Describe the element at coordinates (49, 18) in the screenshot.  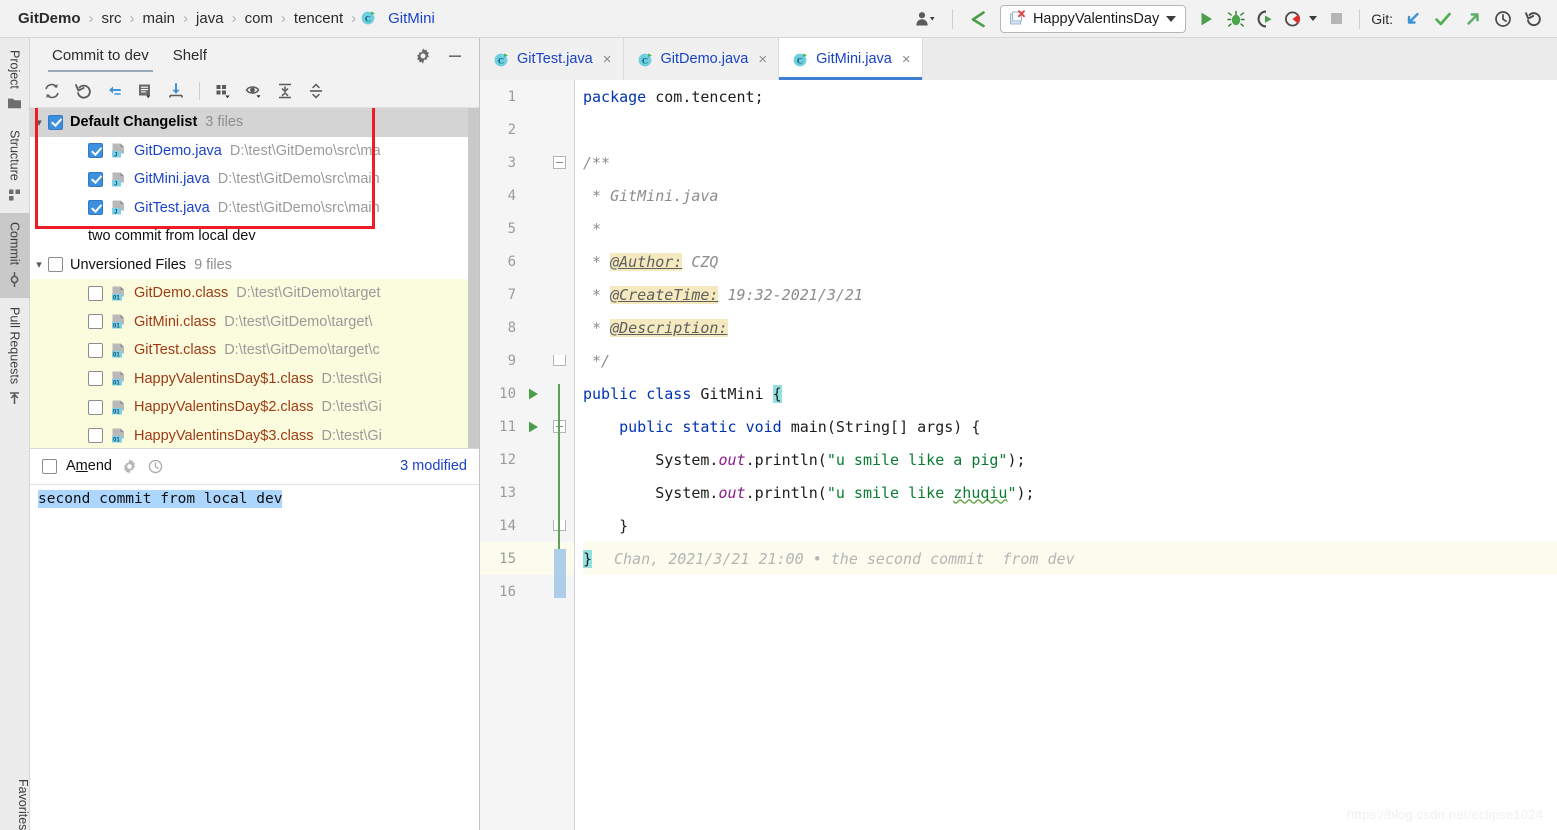
I see `breadcrumb-item-project: GitDemo` at that location.